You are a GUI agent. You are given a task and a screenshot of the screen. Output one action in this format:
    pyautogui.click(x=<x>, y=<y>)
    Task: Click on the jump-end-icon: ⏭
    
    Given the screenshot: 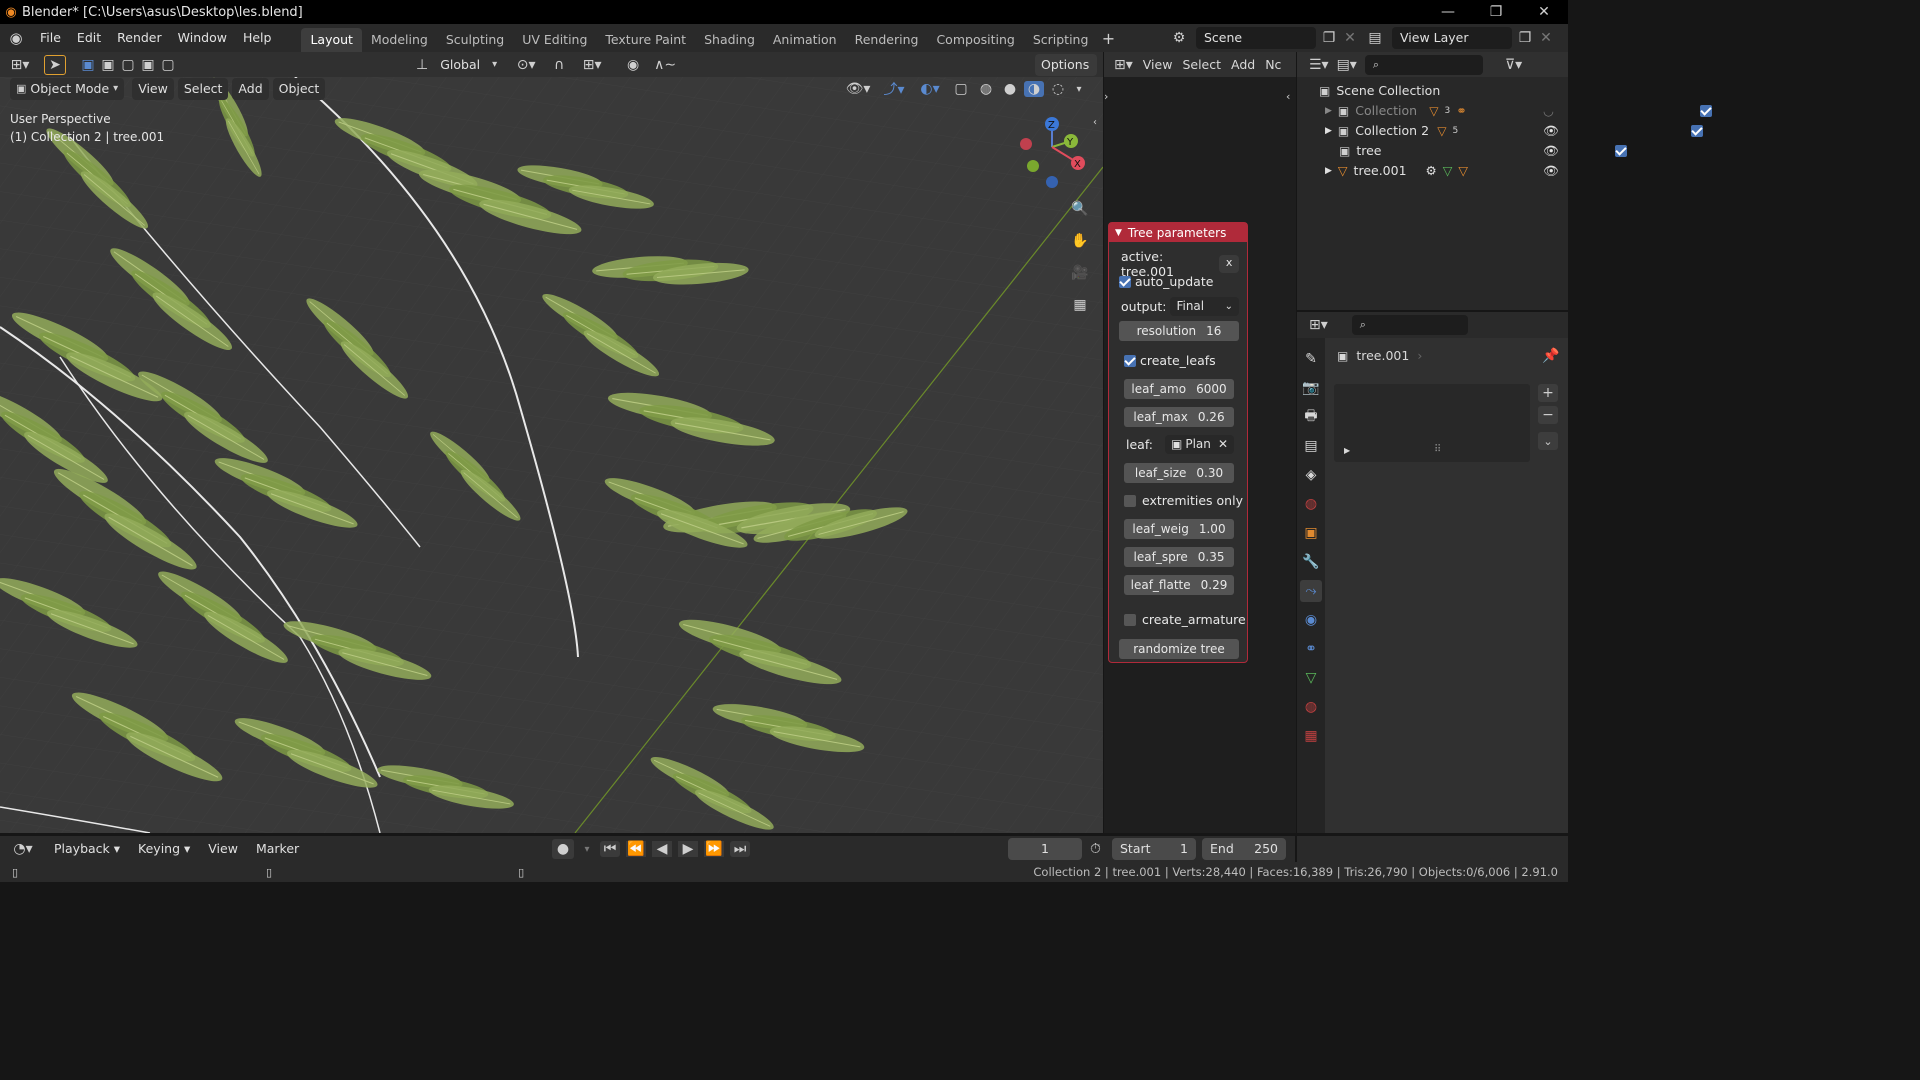 What is the action you would take?
    pyautogui.click(x=740, y=849)
    